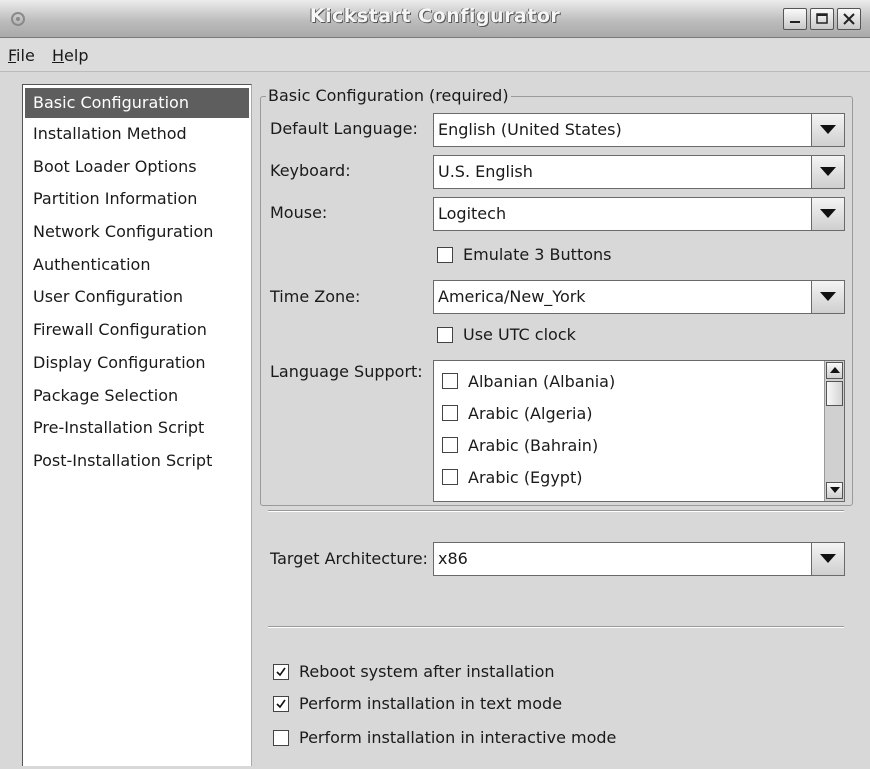 The width and height of the screenshot is (870, 769). I want to click on emulate-3-buttons-checkbox: Emulate 3 Buttons, so click(524, 254).